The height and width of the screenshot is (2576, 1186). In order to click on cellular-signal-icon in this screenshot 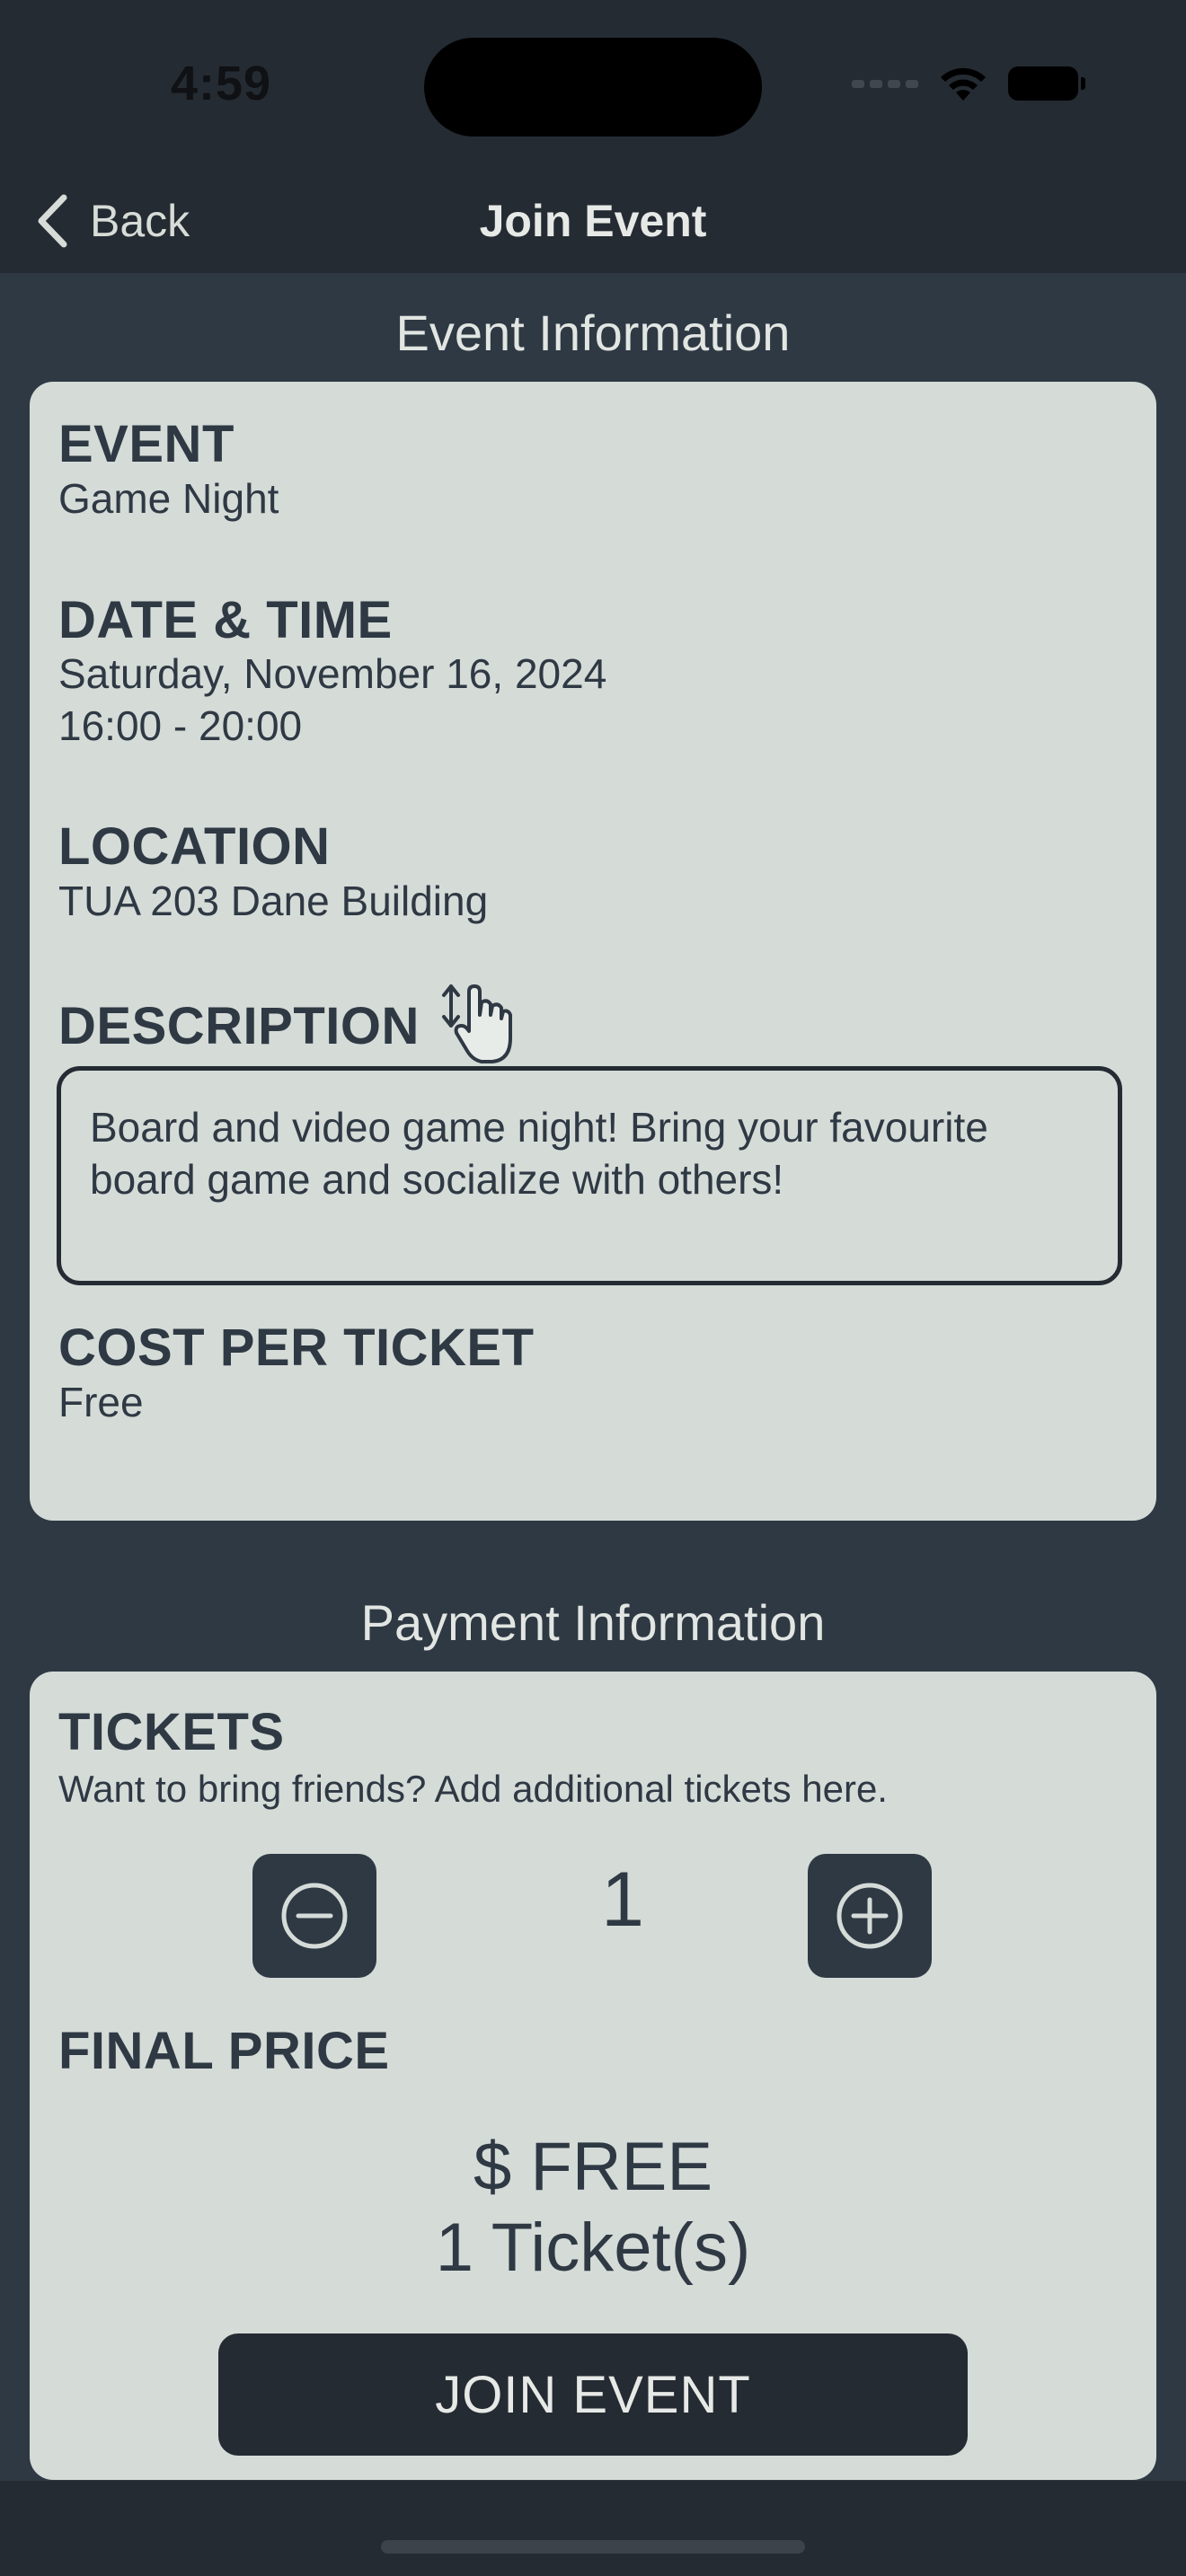, I will do `click(885, 83)`.